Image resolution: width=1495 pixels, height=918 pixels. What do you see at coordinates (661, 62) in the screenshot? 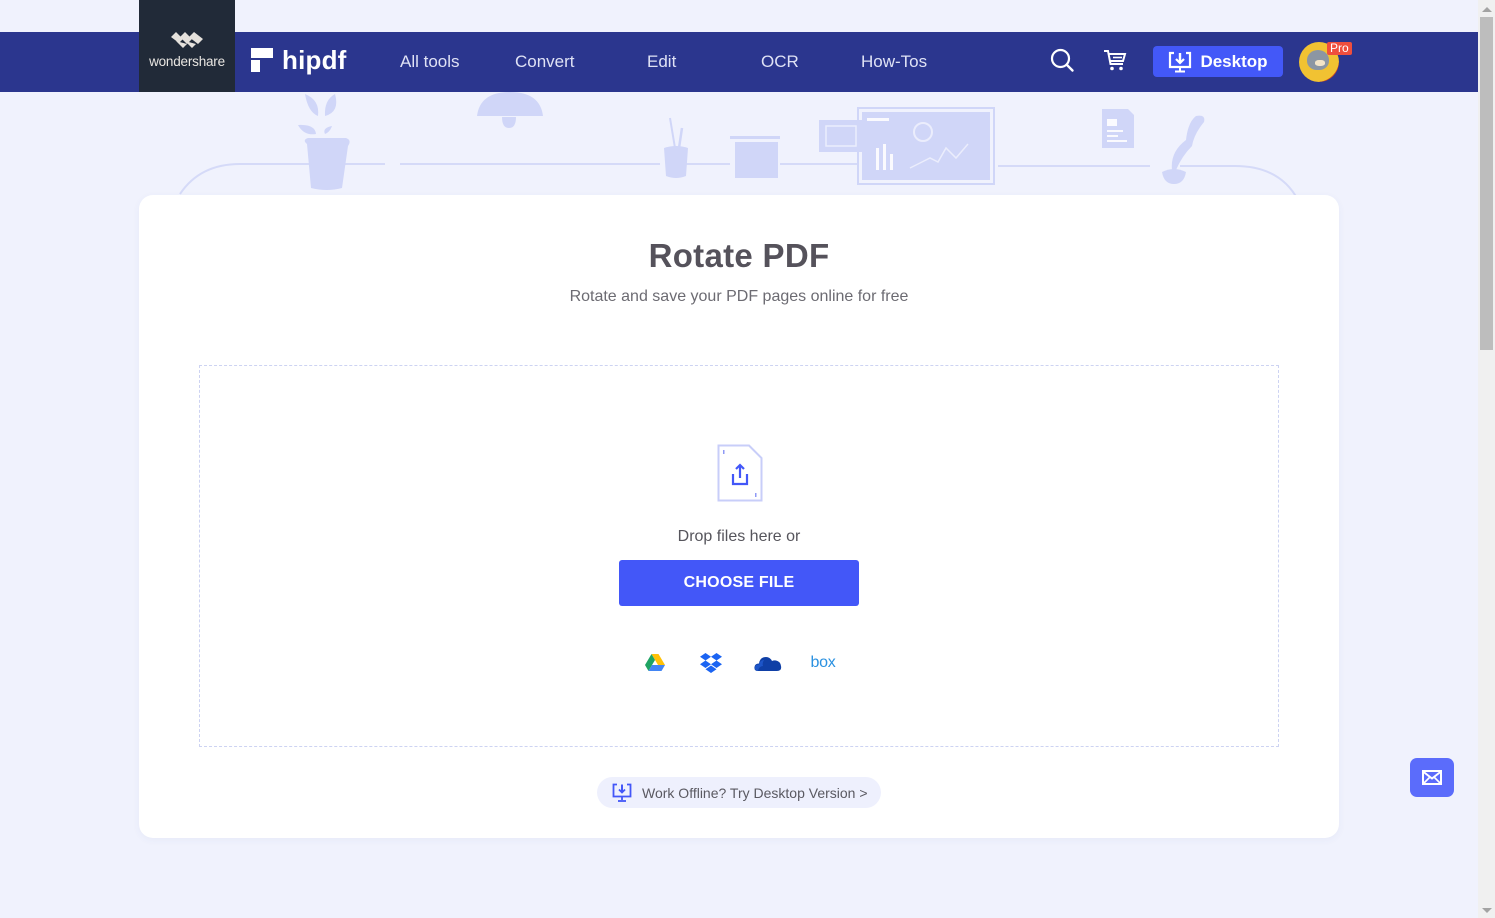
I see `nav-edit: Edit` at bounding box center [661, 62].